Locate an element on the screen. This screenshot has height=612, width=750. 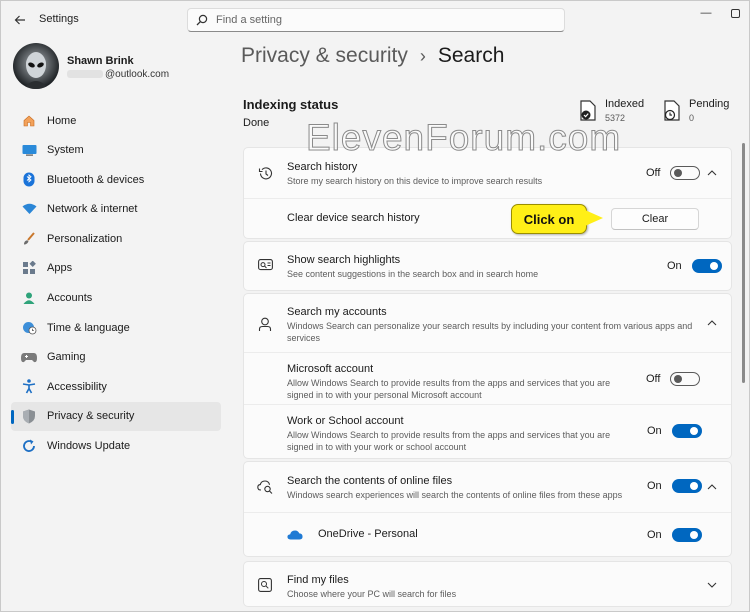
sidebar-item-home: Home is located at coordinates (116, 120).